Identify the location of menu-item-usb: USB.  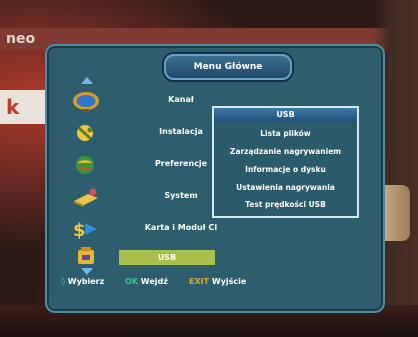
(167, 257).